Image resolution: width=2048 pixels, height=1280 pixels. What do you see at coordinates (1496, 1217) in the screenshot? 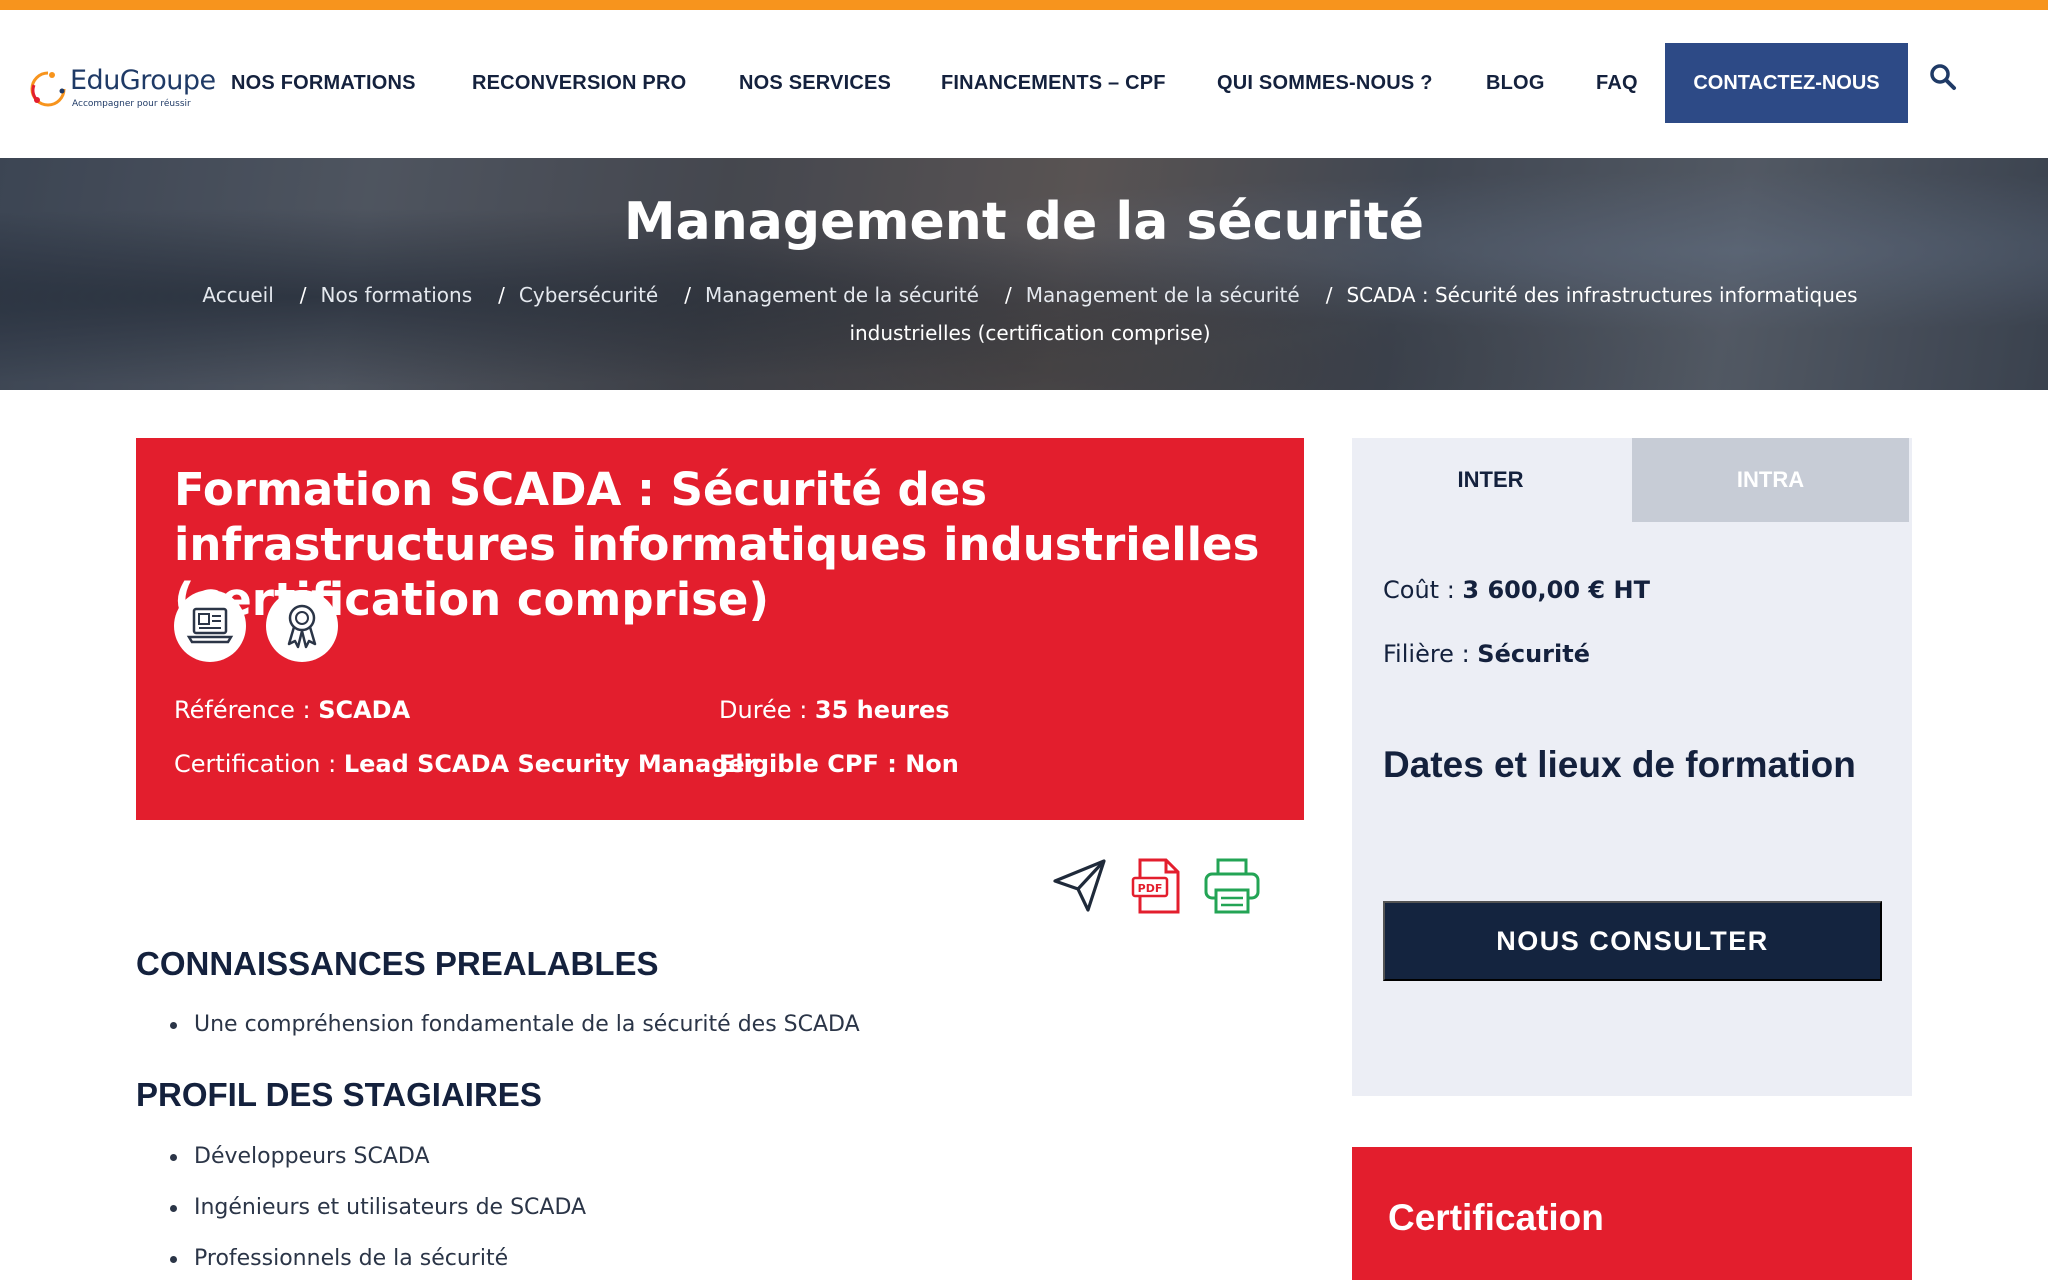
I see `certification-heading: Certification` at bounding box center [1496, 1217].